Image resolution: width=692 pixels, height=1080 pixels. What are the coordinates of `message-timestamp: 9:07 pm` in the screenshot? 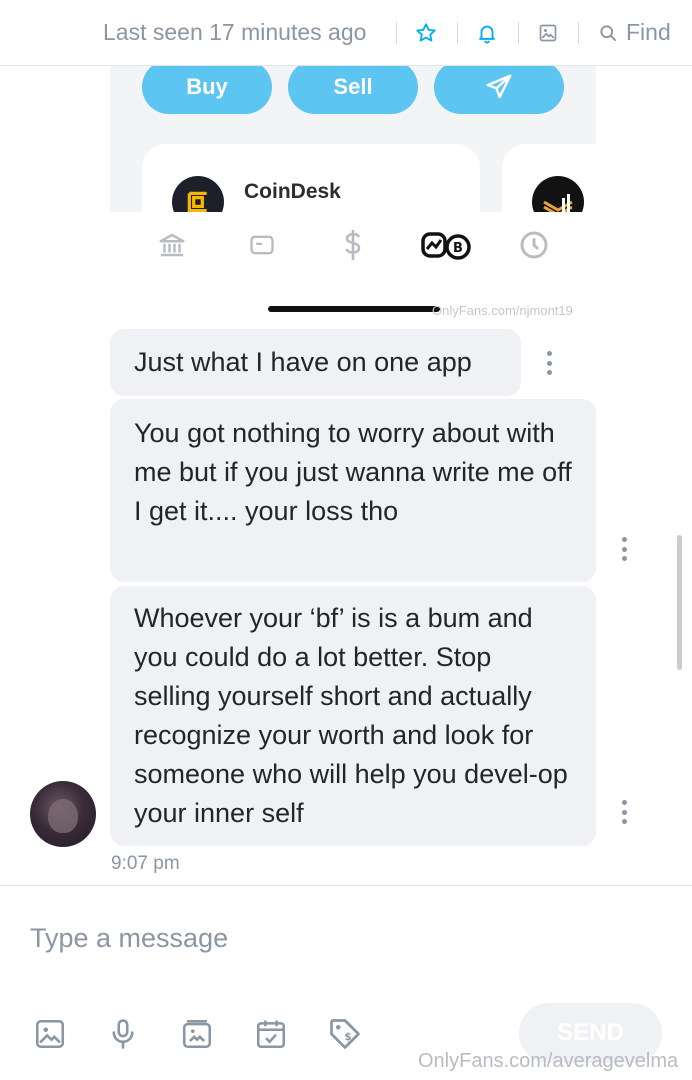 It's located at (145, 863).